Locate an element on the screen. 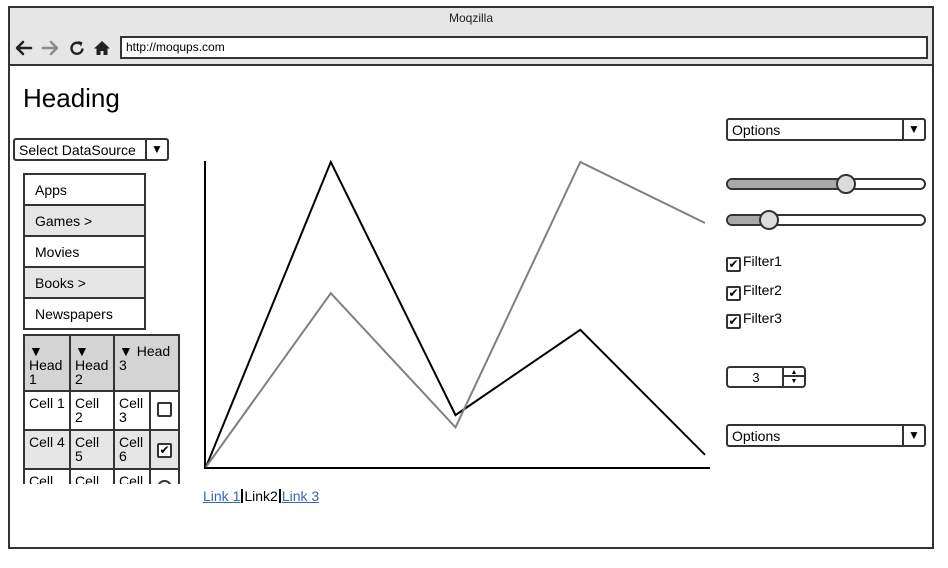 The width and height of the screenshot is (948, 568). menu-item-games: Games > is located at coordinates (97, 220).